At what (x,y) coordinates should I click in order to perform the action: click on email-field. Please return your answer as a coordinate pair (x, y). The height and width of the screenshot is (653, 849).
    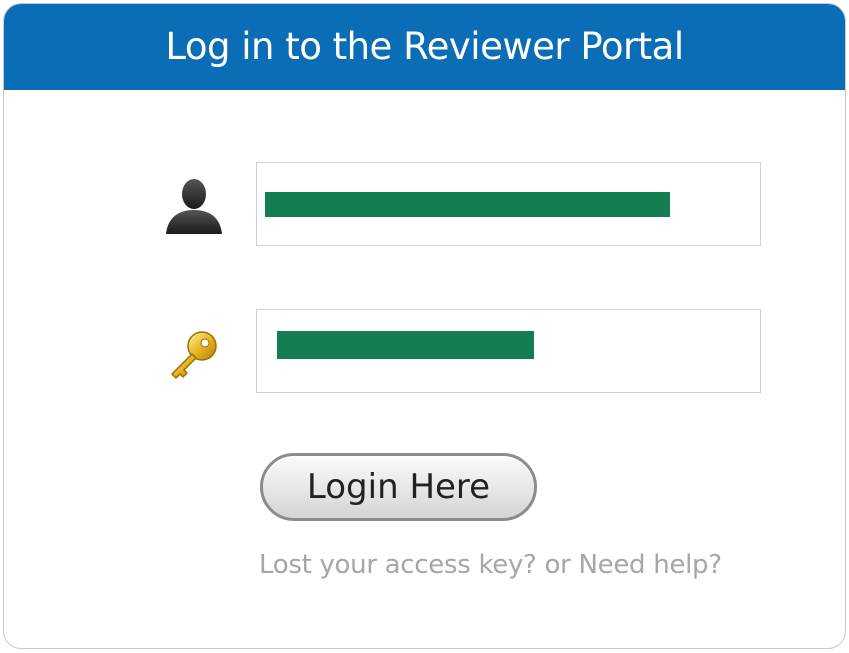
    Looking at the image, I should click on (508, 204).